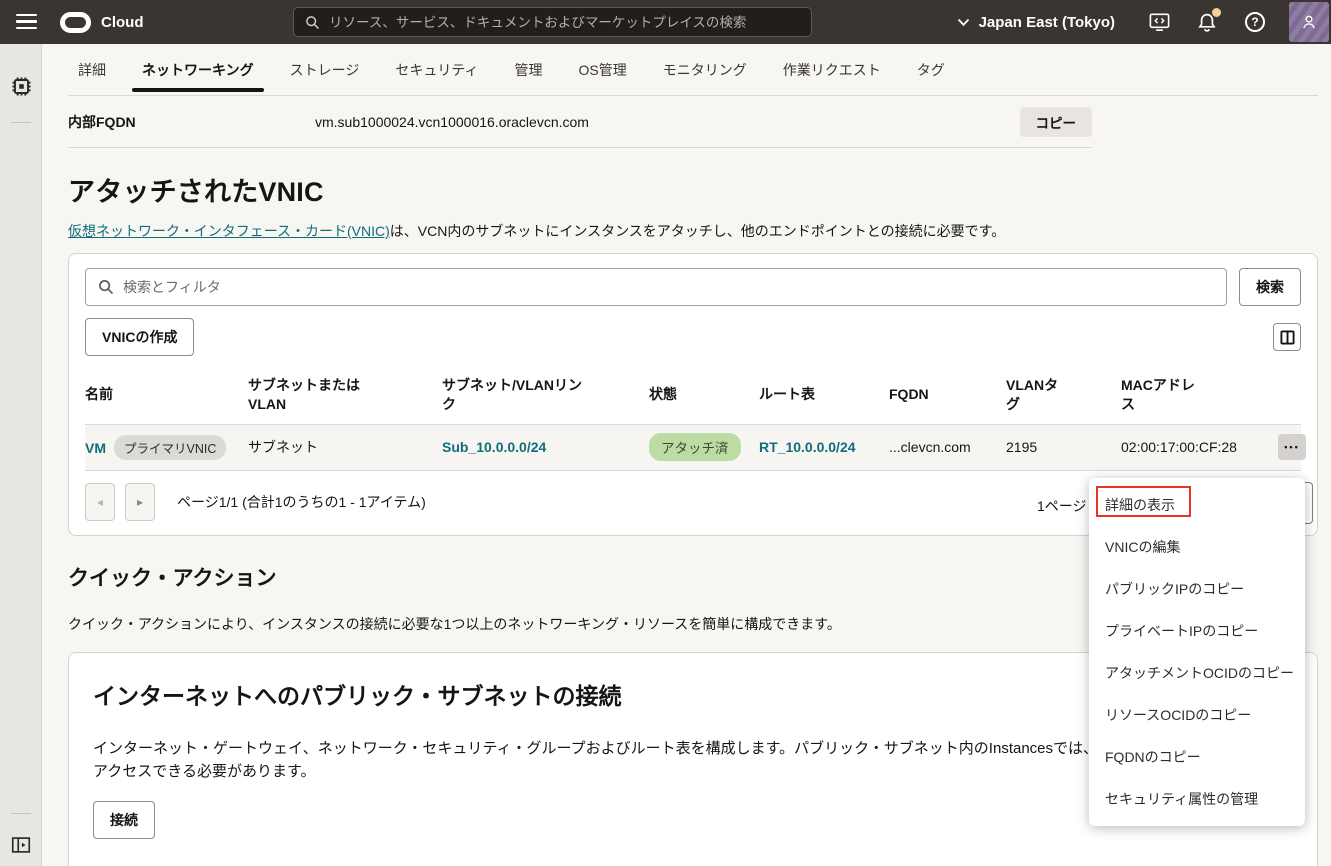 This screenshot has height=866, width=1331. I want to click on subnet-link: Sub_10.0.0.0/24, so click(494, 447).